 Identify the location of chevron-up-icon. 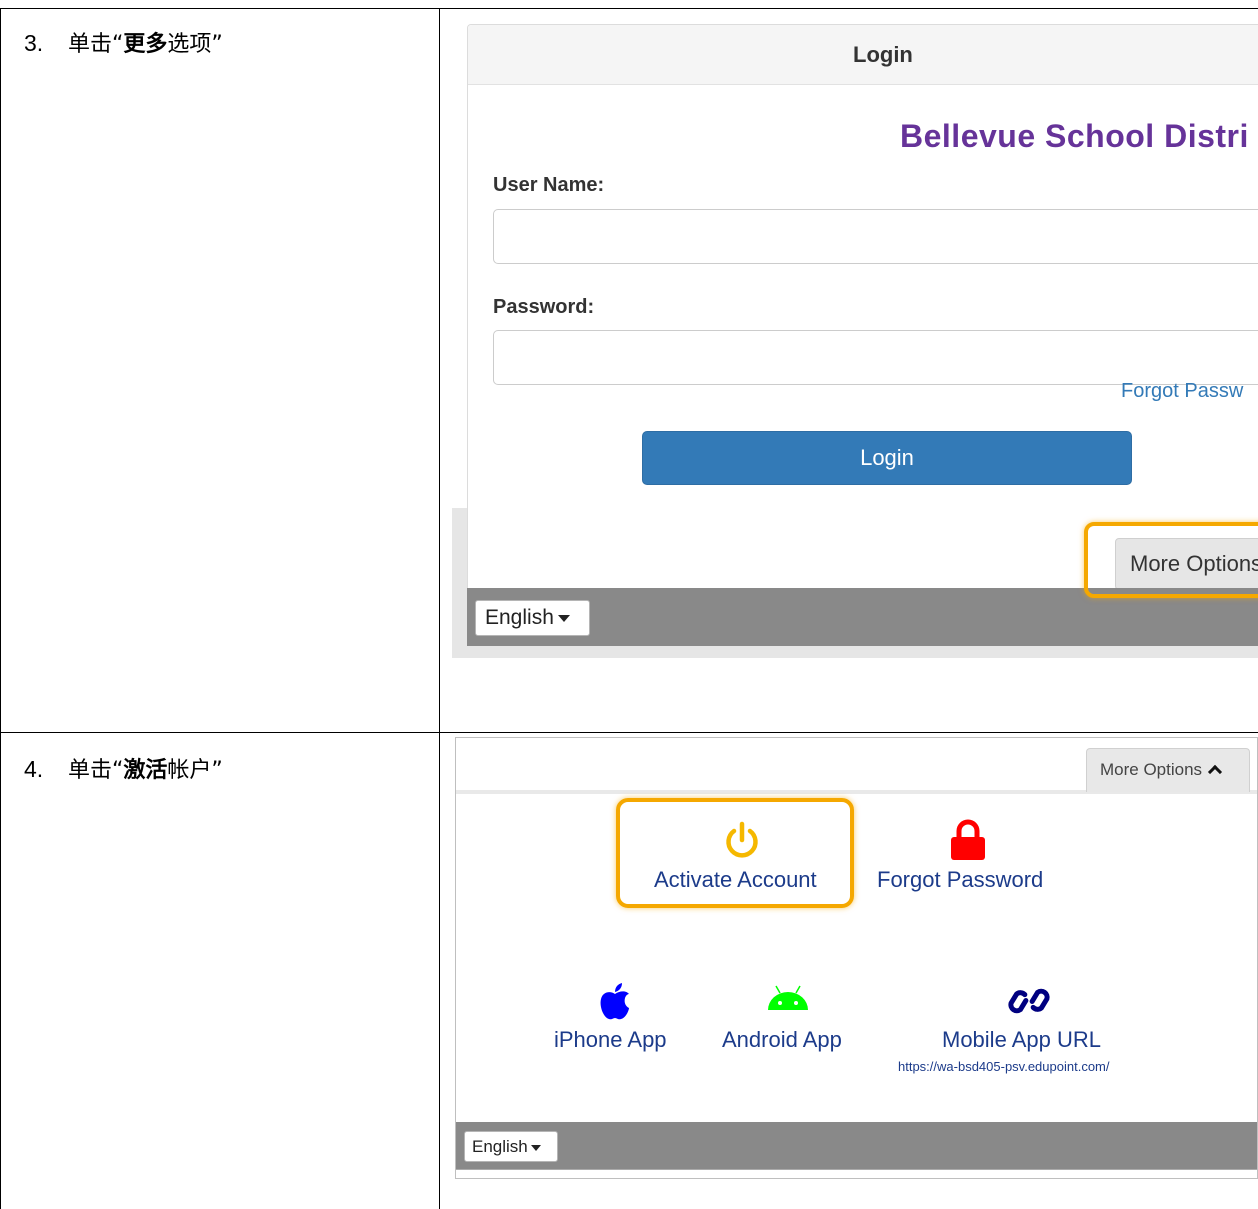
(1215, 772).